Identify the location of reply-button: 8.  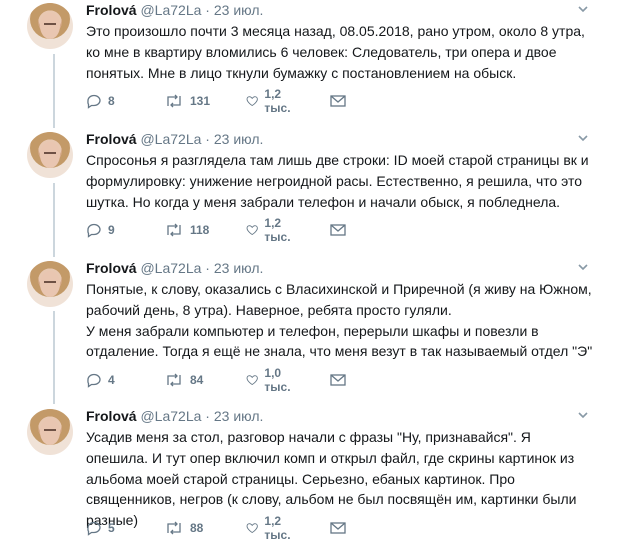
(100, 101).